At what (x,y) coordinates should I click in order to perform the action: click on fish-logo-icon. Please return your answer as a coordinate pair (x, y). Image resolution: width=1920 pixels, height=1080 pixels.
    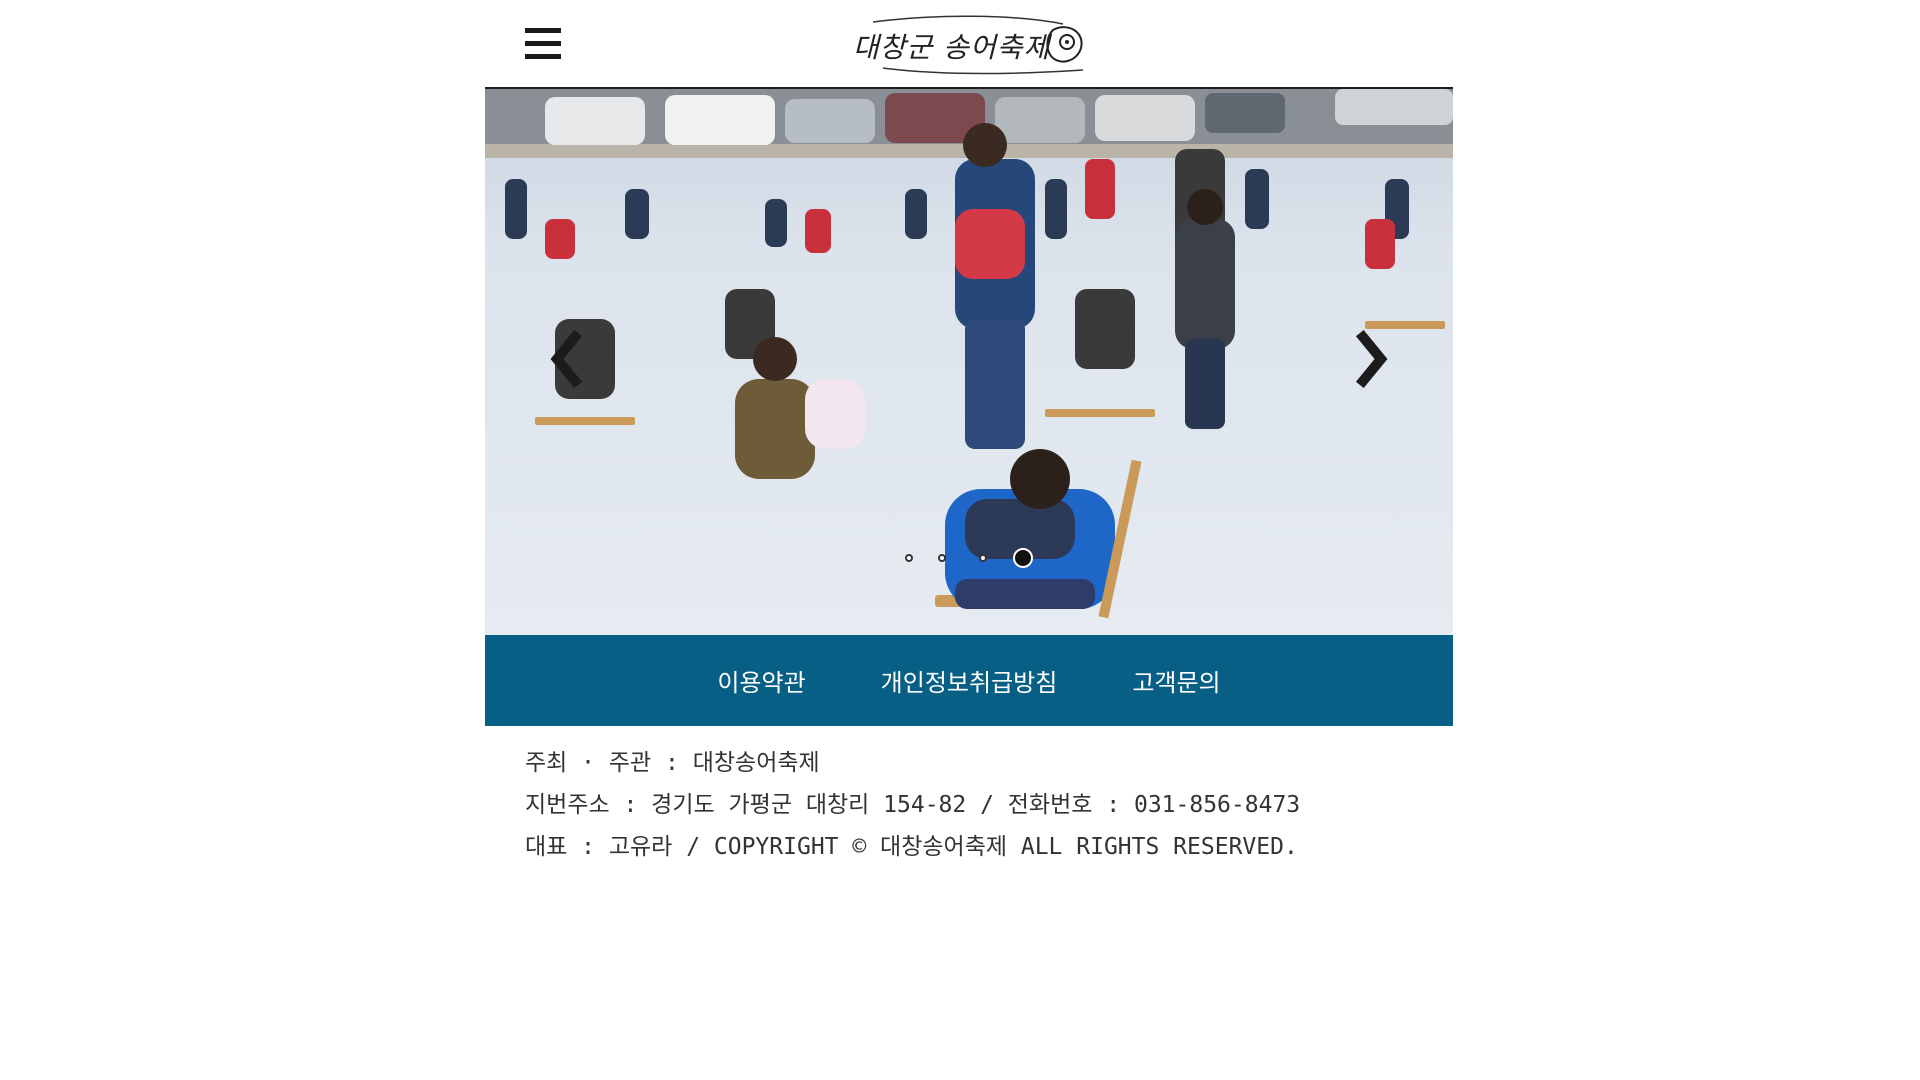
    Looking at the image, I should click on (978, 45).